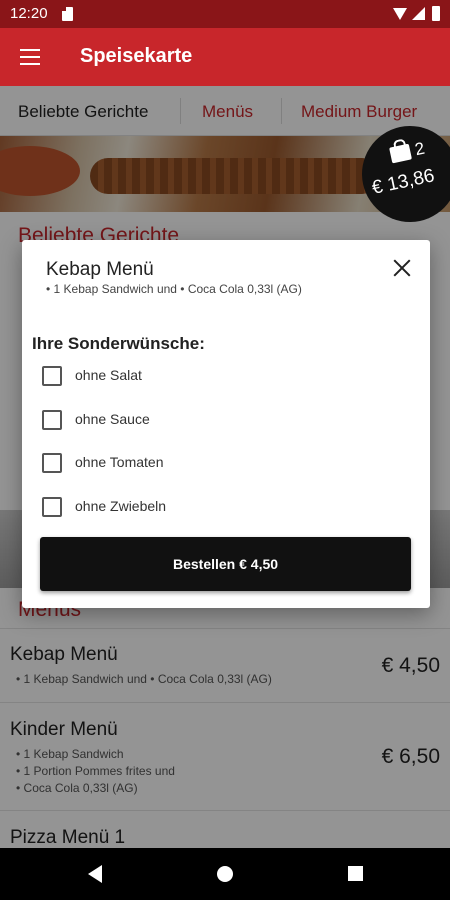 Image resolution: width=450 pixels, height=900 pixels. I want to click on special-requests-heading: Ihre Sonderwünsche:, so click(118, 343).